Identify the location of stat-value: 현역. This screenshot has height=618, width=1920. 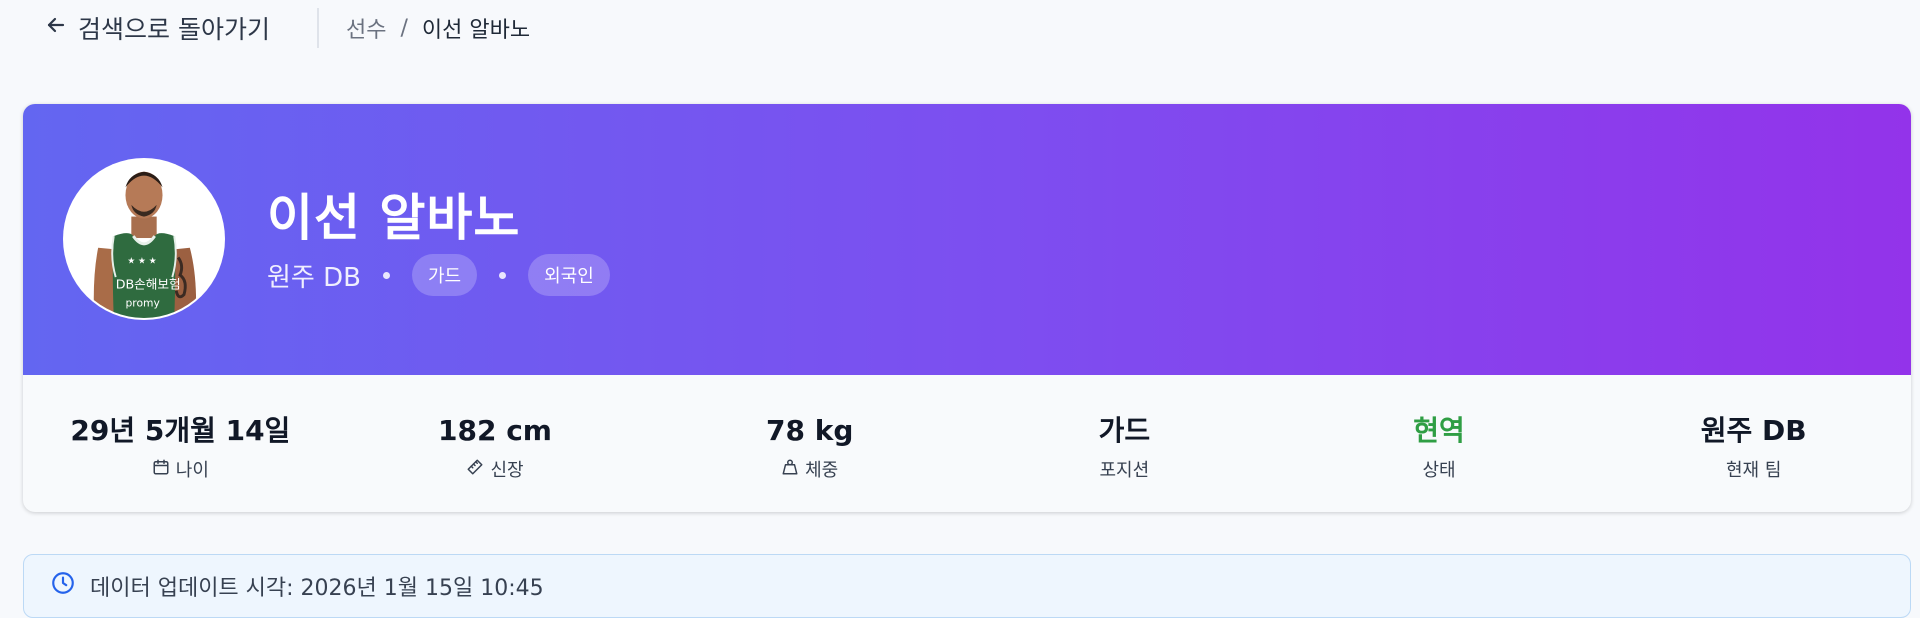
(1439, 430).